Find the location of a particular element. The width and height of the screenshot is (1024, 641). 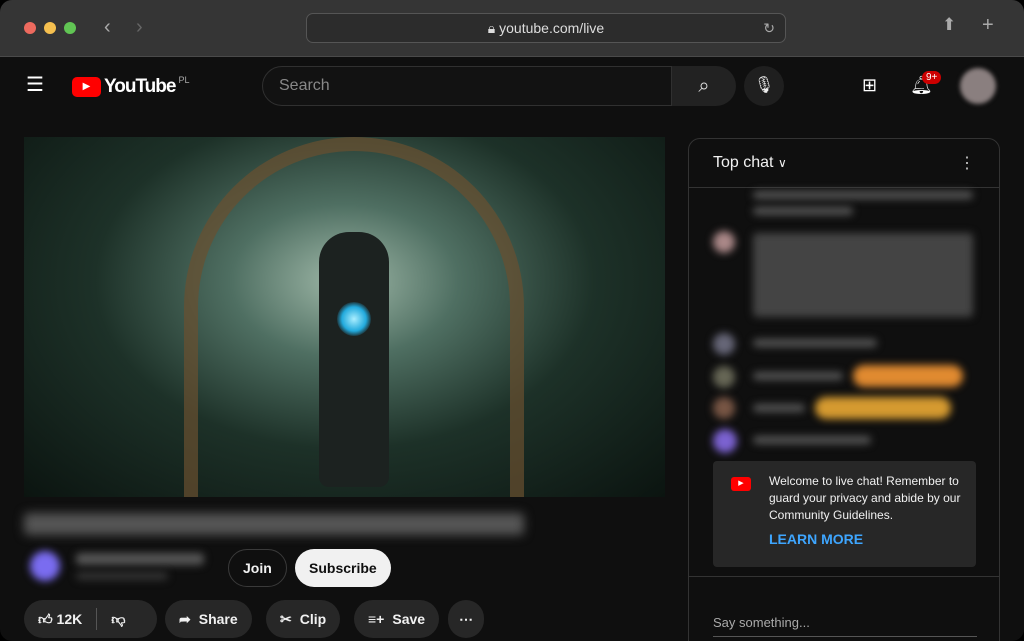

address-bar: 🔒︎ youtube.com/live ↻ is located at coordinates (546, 28).